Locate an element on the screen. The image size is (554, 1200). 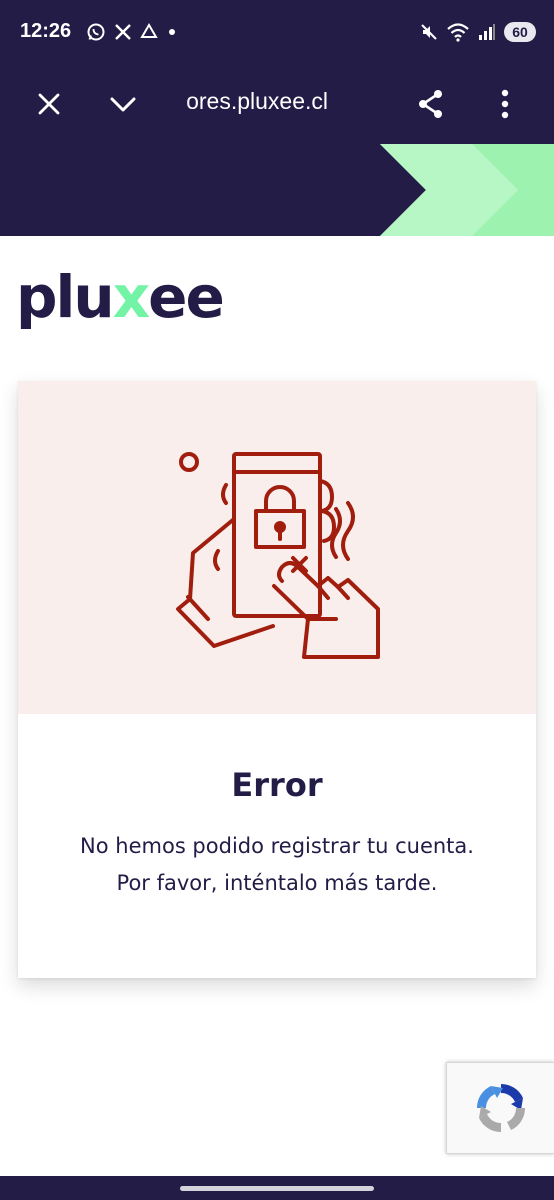
error-title: Error is located at coordinates (277, 785).